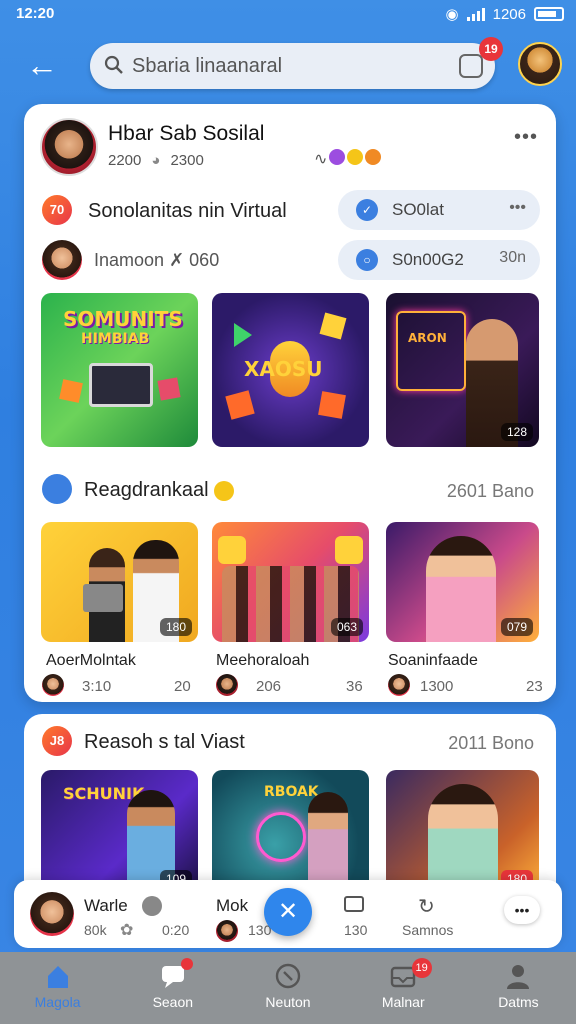  Describe the element at coordinates (290, 582) in the screenshot. I see `section1-tile-2: 063` at that location.